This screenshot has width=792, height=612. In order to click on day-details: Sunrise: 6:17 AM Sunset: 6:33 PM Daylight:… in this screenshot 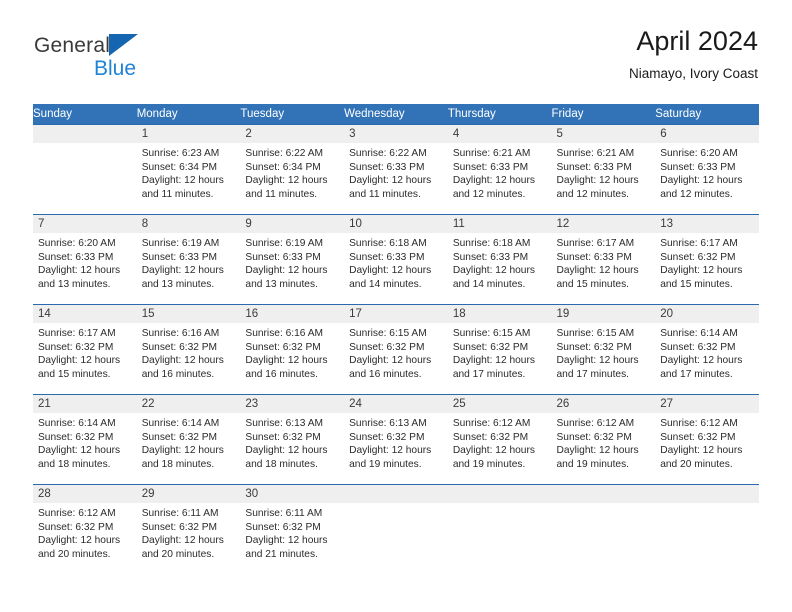, I will do `click(604, 262)`.